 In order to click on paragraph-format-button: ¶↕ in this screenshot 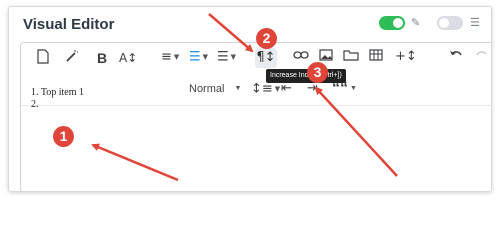, I will do `click(266, 58)`.